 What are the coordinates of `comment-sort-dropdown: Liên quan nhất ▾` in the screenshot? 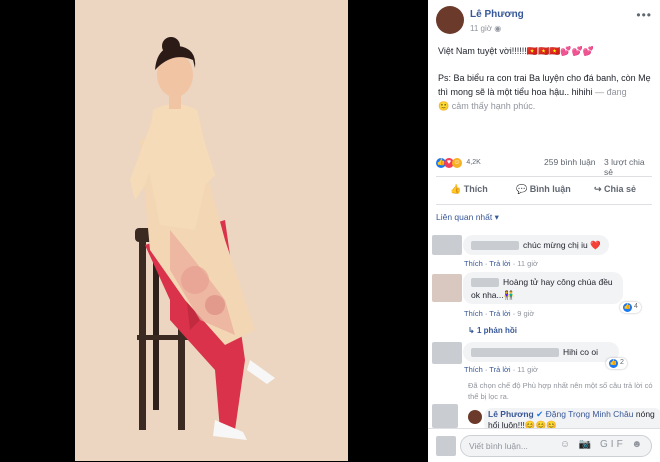 It's located at (467, 217).